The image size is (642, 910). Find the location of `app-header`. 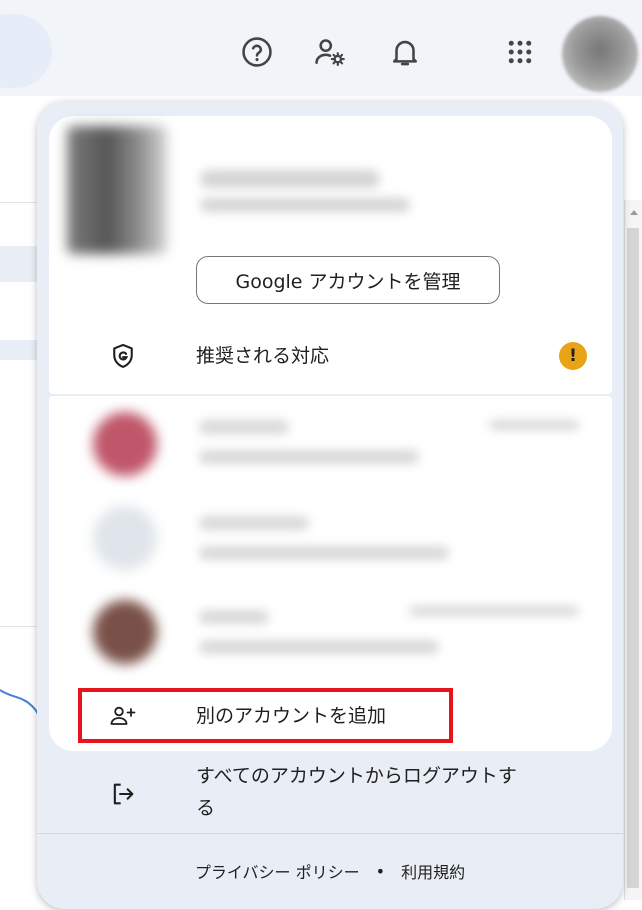

app-header is located at coordinates (321, 48).